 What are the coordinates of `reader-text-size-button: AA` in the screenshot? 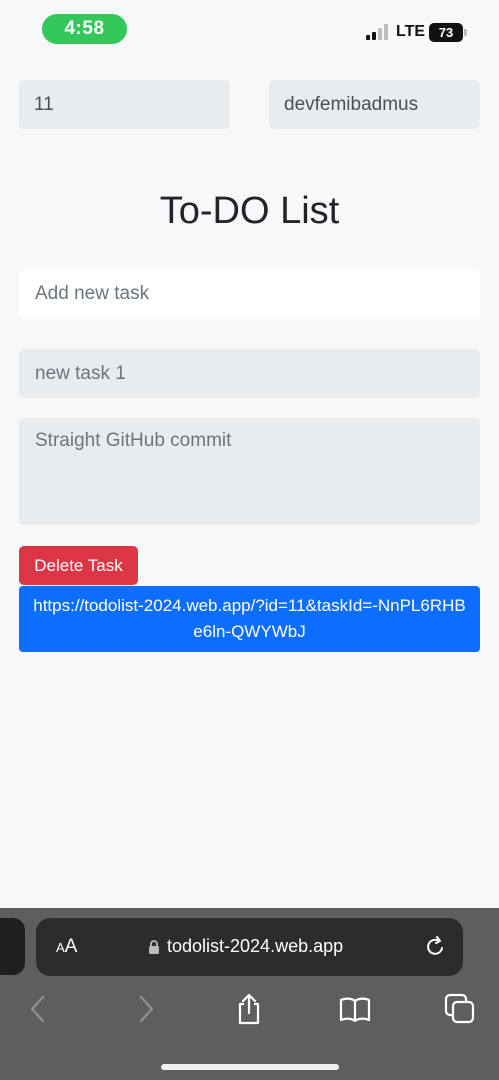 It's located at (66, 947).